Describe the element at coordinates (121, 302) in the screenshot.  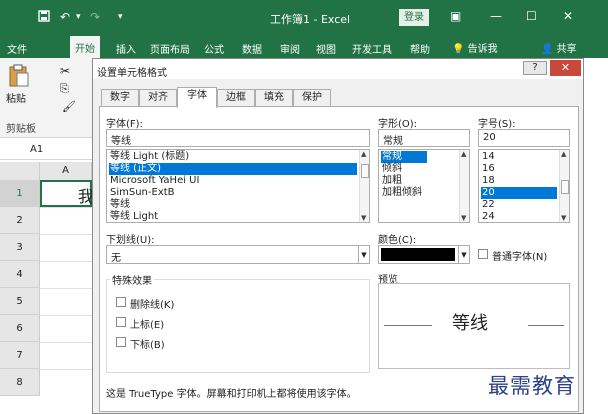
I see `strikethrough-checkbox` at that location.